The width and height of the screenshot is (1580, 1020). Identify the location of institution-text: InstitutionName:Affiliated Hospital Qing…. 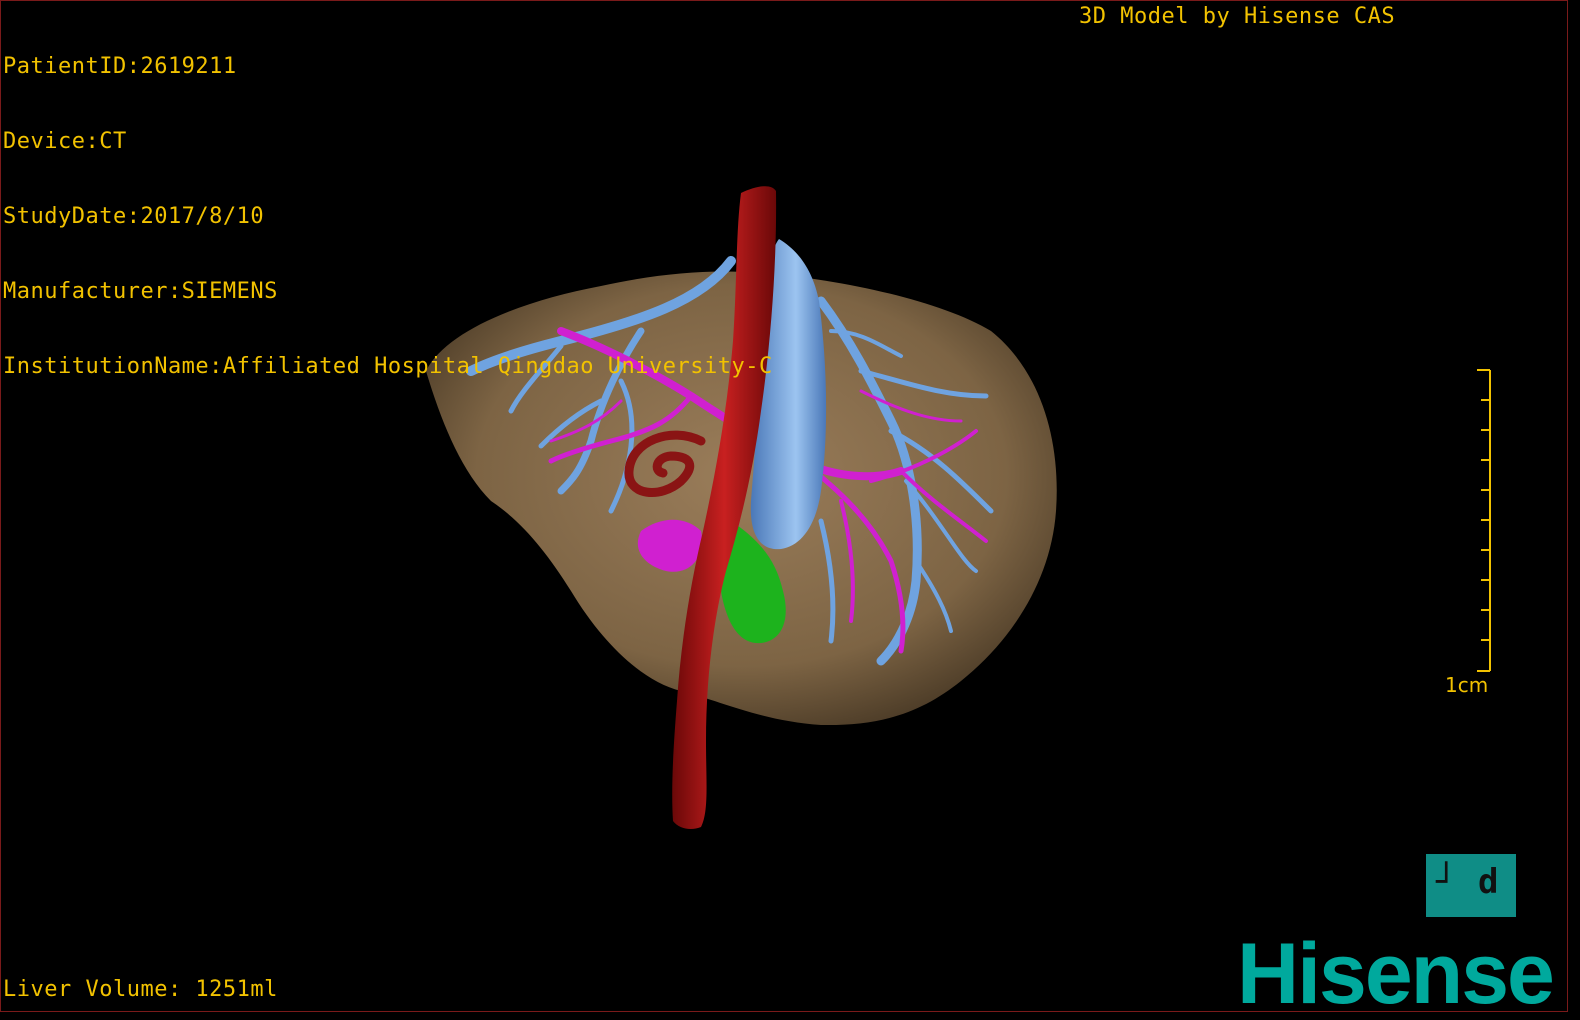
(388, 366).